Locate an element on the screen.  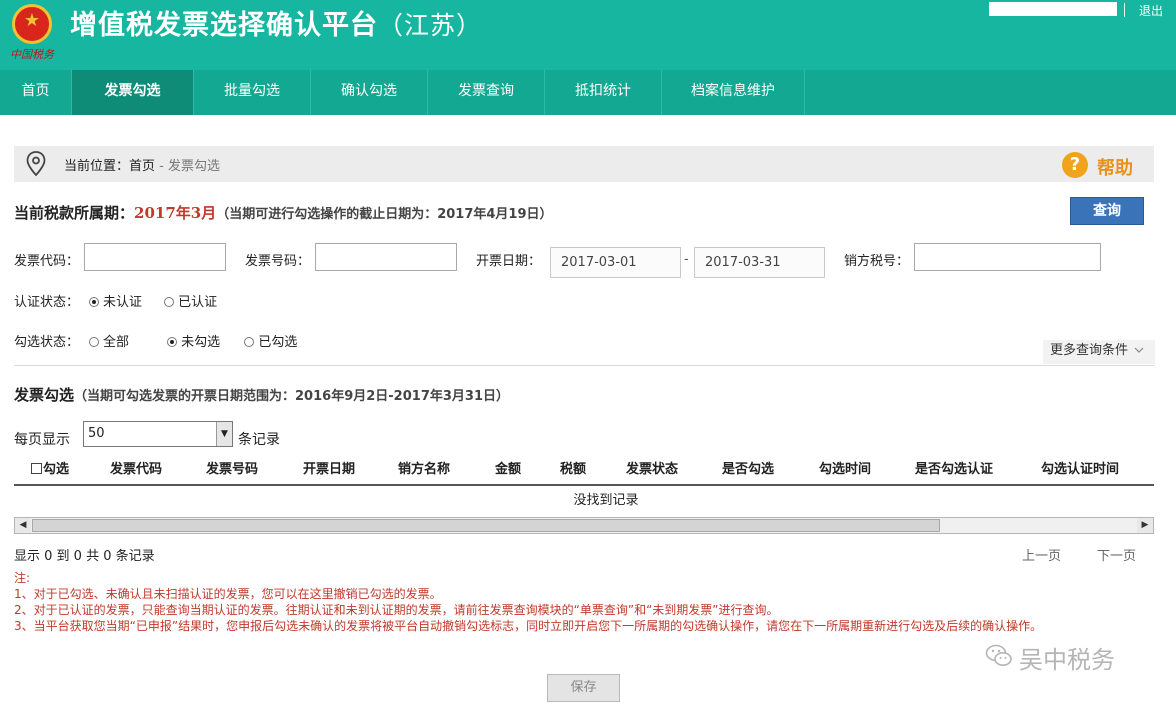
issue-date-to-field is located at coordinates (759, 262).